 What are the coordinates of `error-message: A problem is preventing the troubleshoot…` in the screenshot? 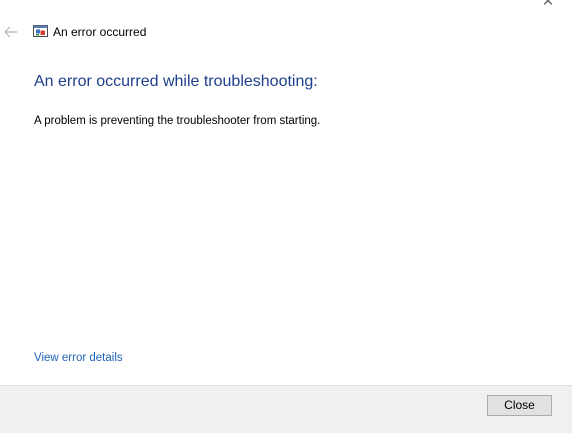 It's located at (177, 121).